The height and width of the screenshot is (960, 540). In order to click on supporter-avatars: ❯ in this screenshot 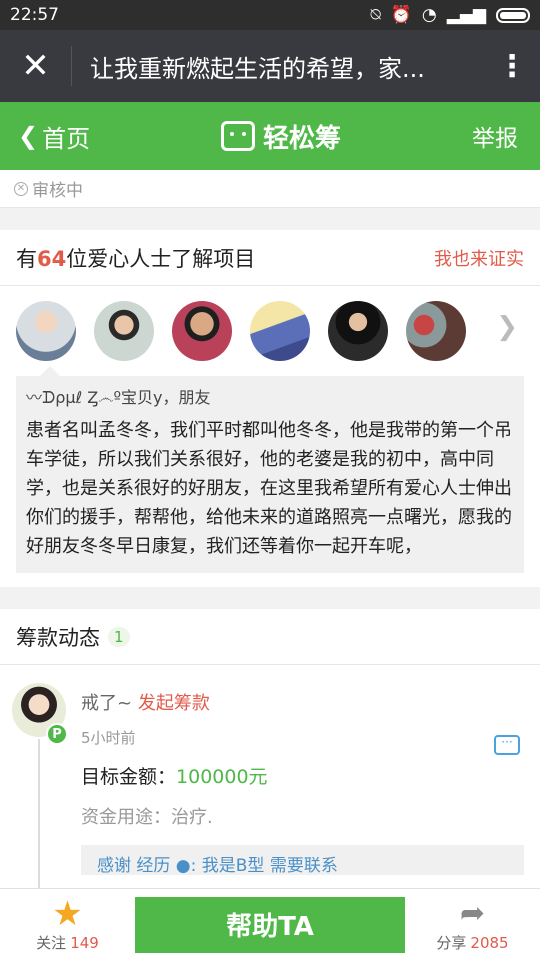, I will do `click(270, 331)`.